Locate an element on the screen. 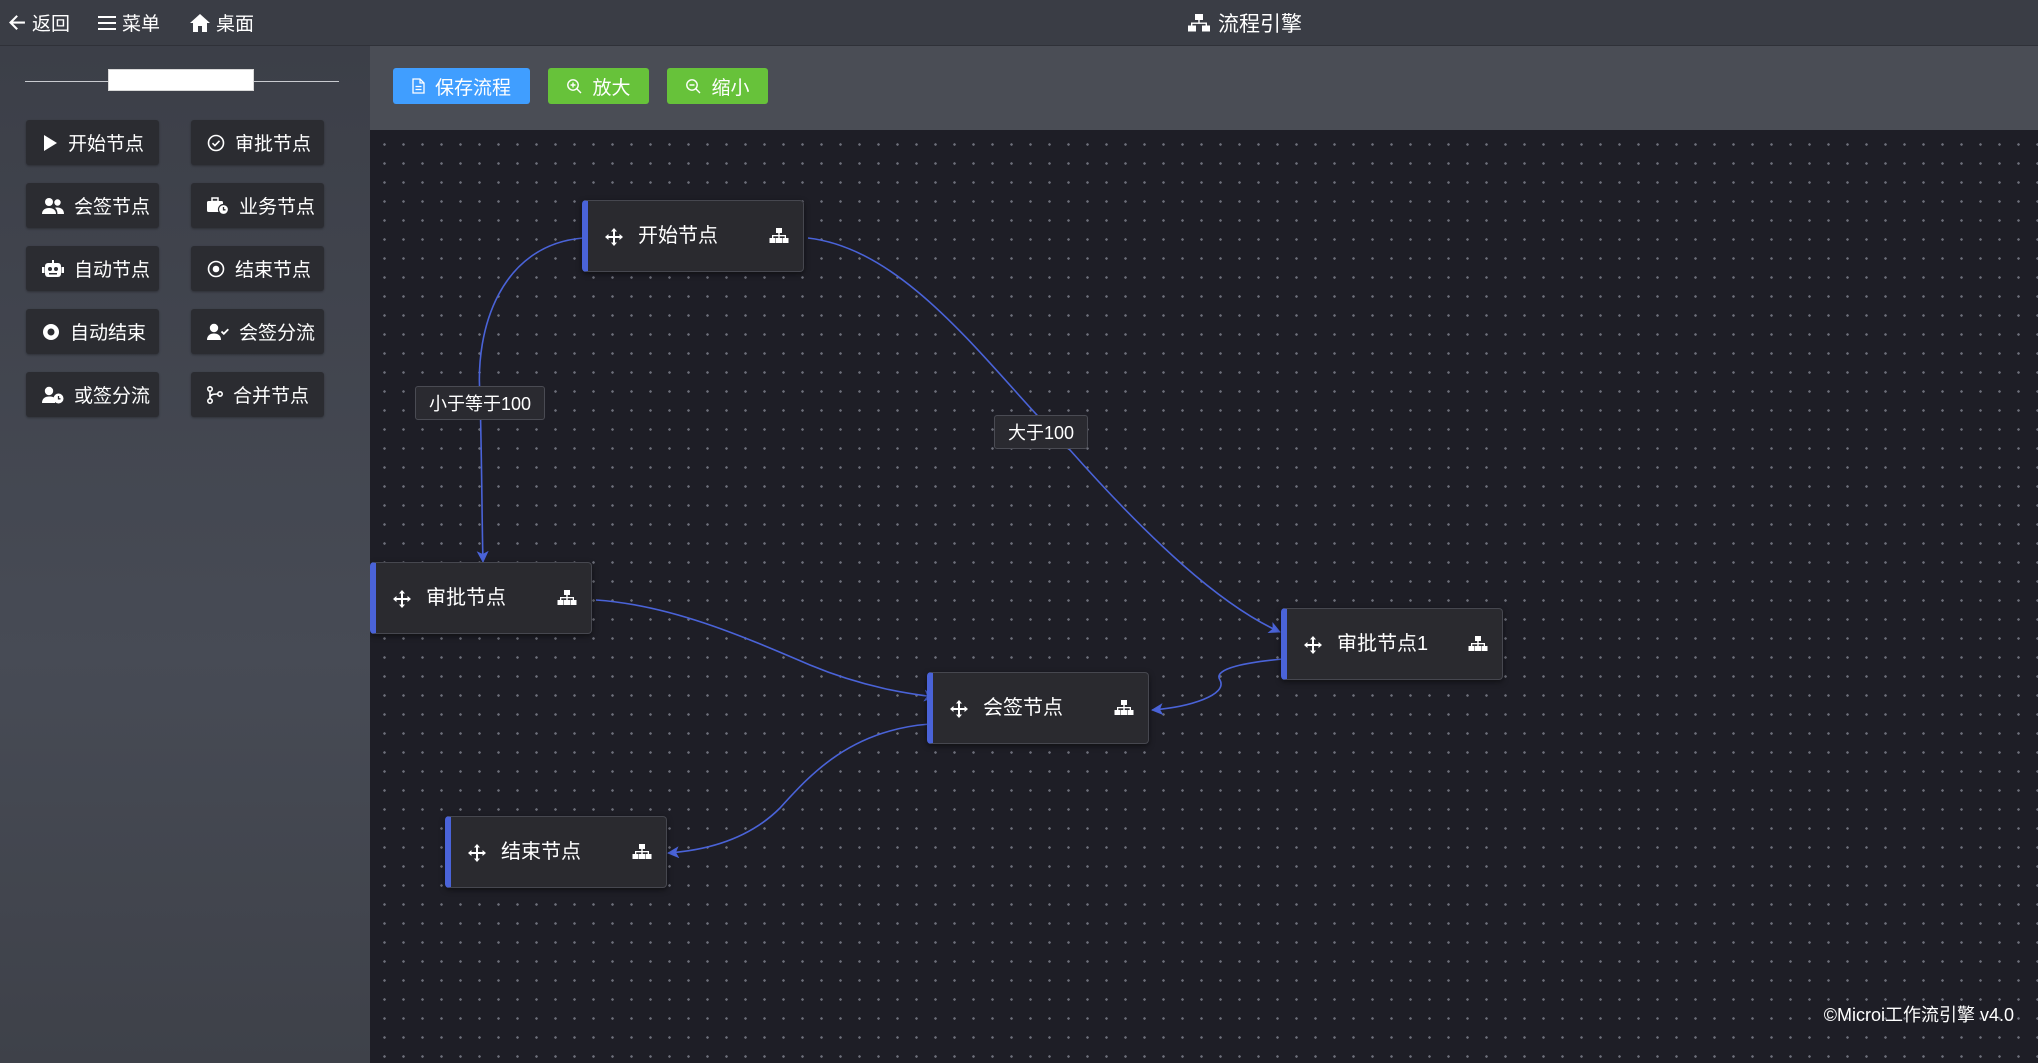  palette-item-label: 开始节点 is located at coordinates (106, 144).